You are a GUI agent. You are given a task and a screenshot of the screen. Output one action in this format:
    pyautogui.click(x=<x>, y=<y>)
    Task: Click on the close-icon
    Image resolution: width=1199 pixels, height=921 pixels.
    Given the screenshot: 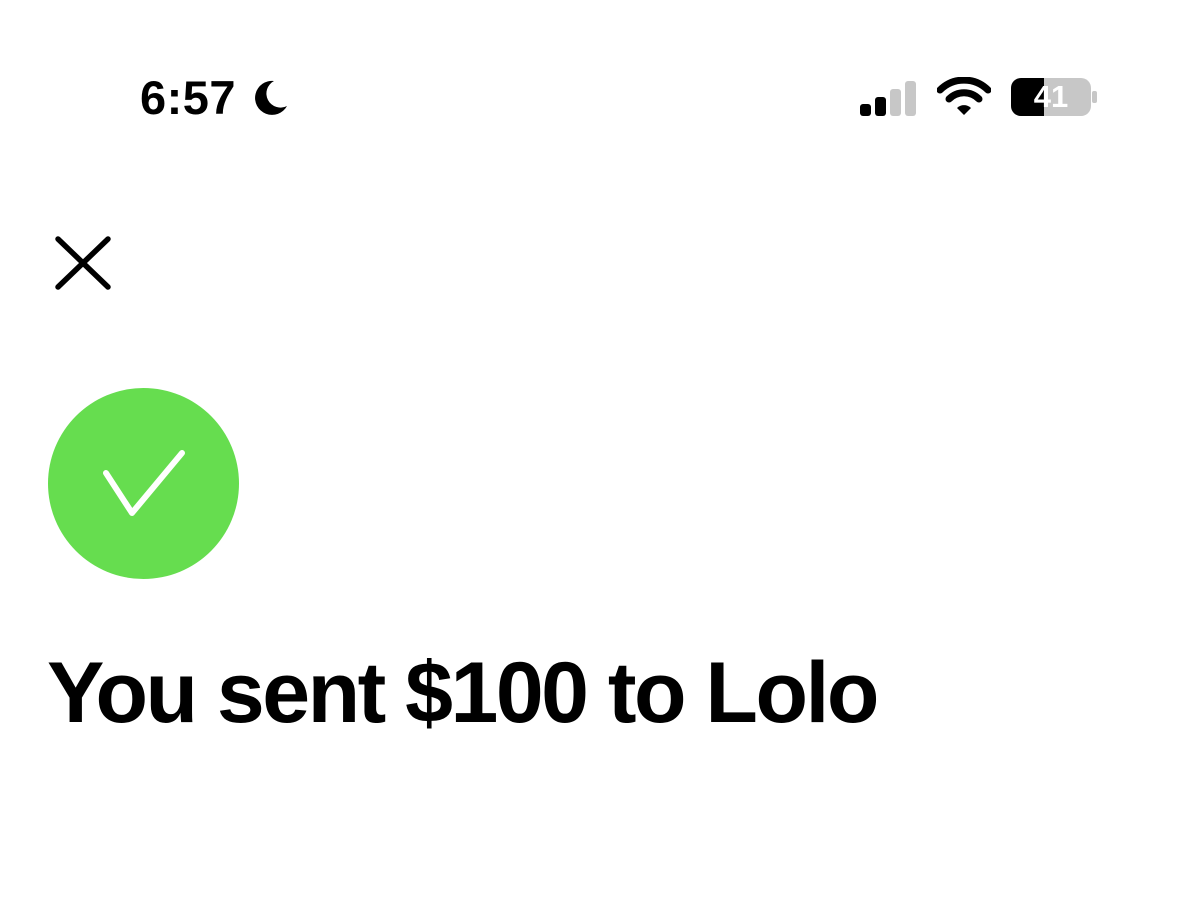 What is the action you would take?
    pyautogui.click(x=83, y=263)
    